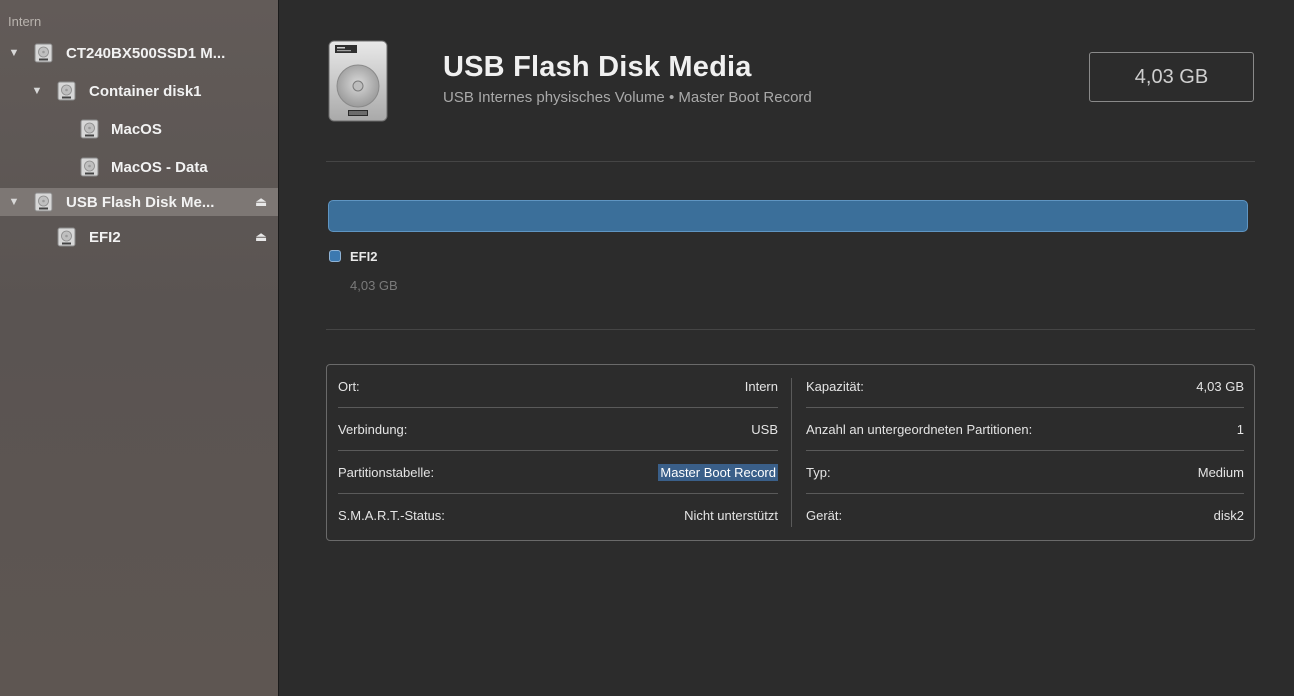 The image size is (1294, 696). I want to click on info-value: Medium, so click(1221, 472).